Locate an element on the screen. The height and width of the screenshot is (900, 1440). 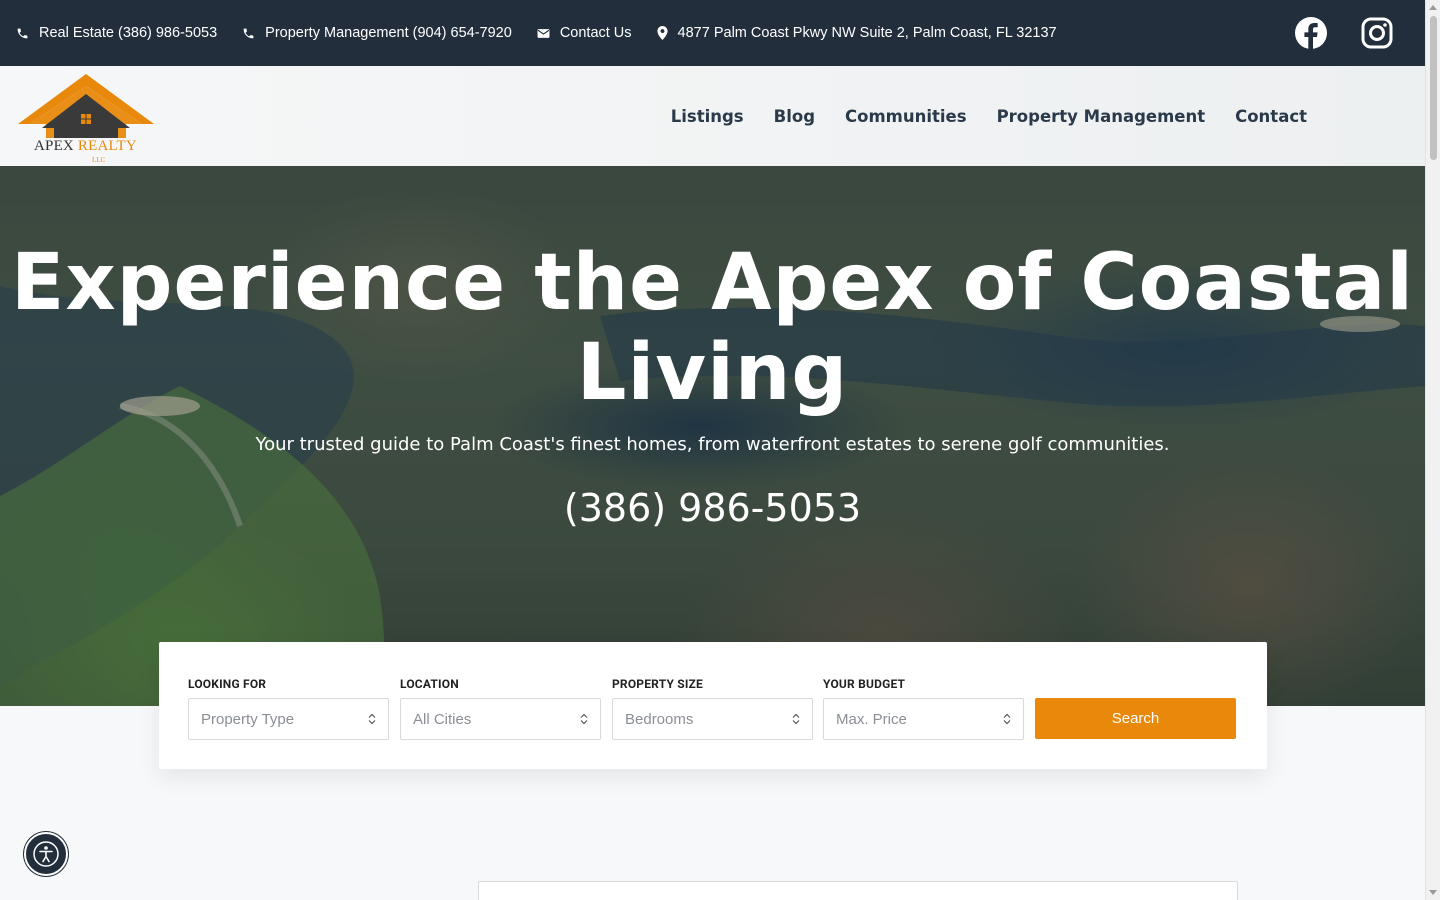
budget-field: YOUR BUDGET Max. Price is located at coordinates (923, 708).